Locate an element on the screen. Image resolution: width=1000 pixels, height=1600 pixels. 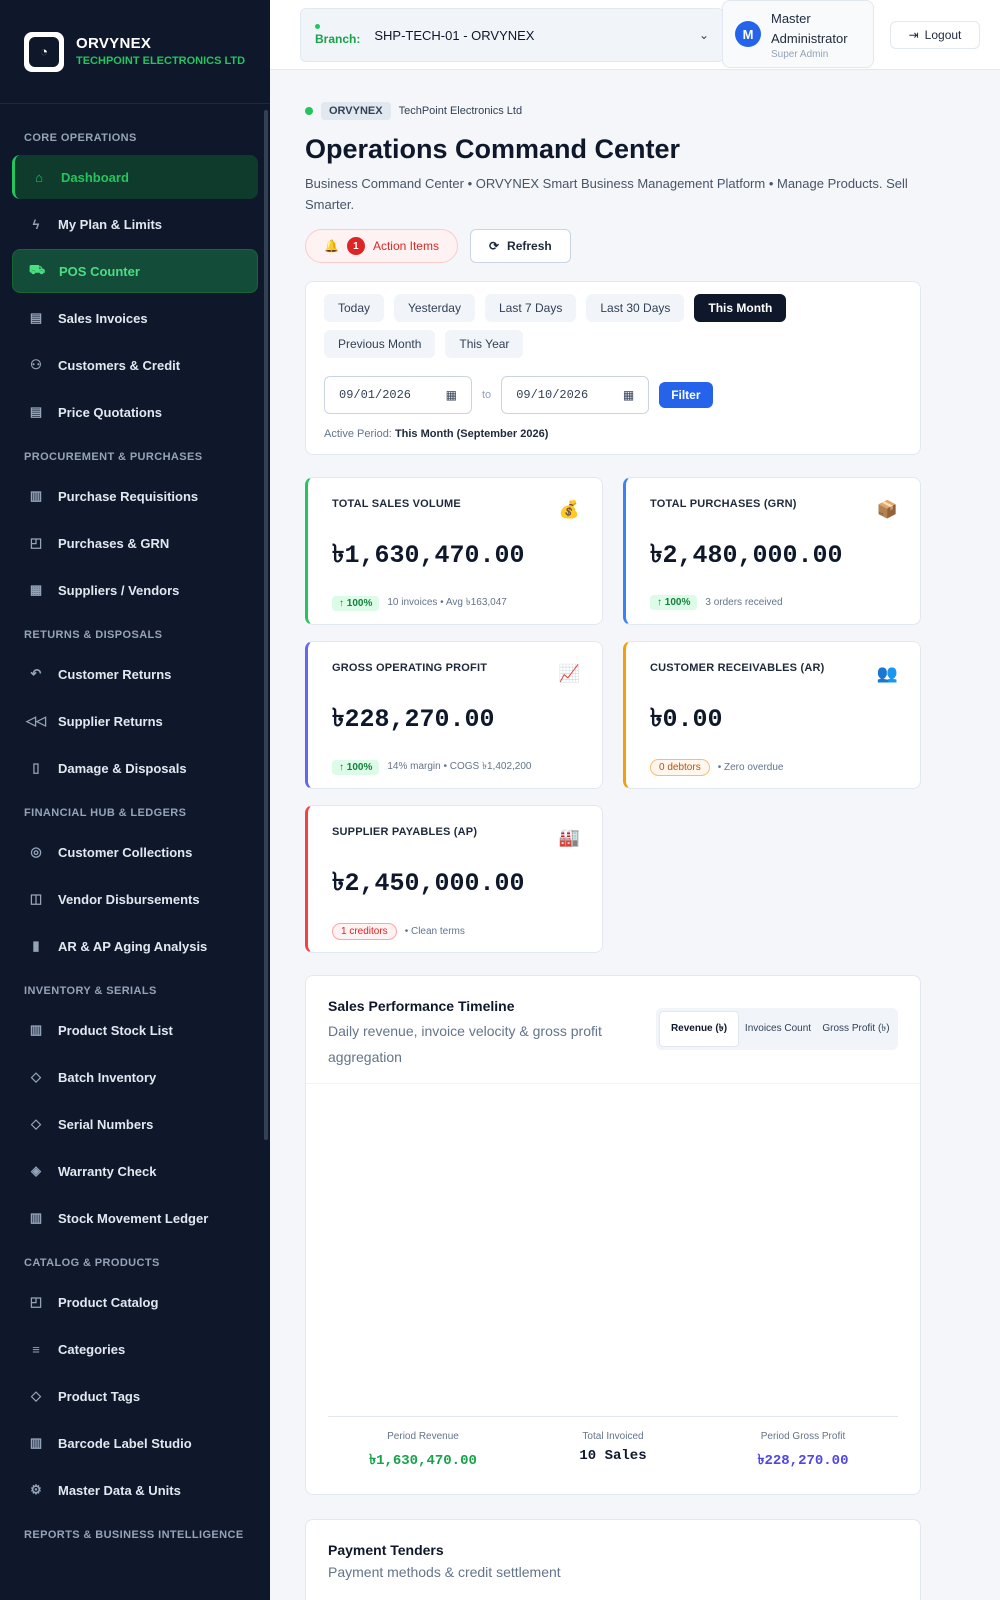
sidebar-item-suppliers-vendors: ▦ Suppliers / Vendors is located at coordinates (135, 590).